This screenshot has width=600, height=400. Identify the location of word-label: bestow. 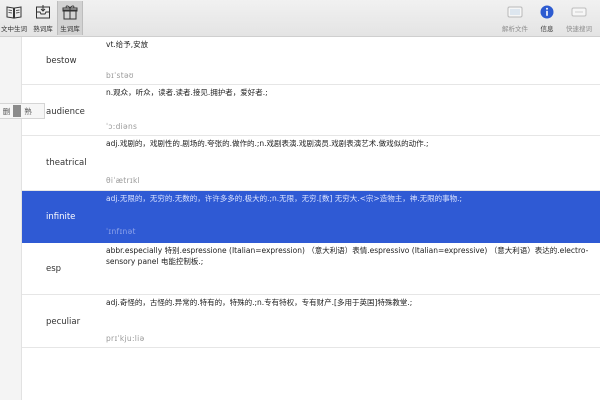
(61, 61).